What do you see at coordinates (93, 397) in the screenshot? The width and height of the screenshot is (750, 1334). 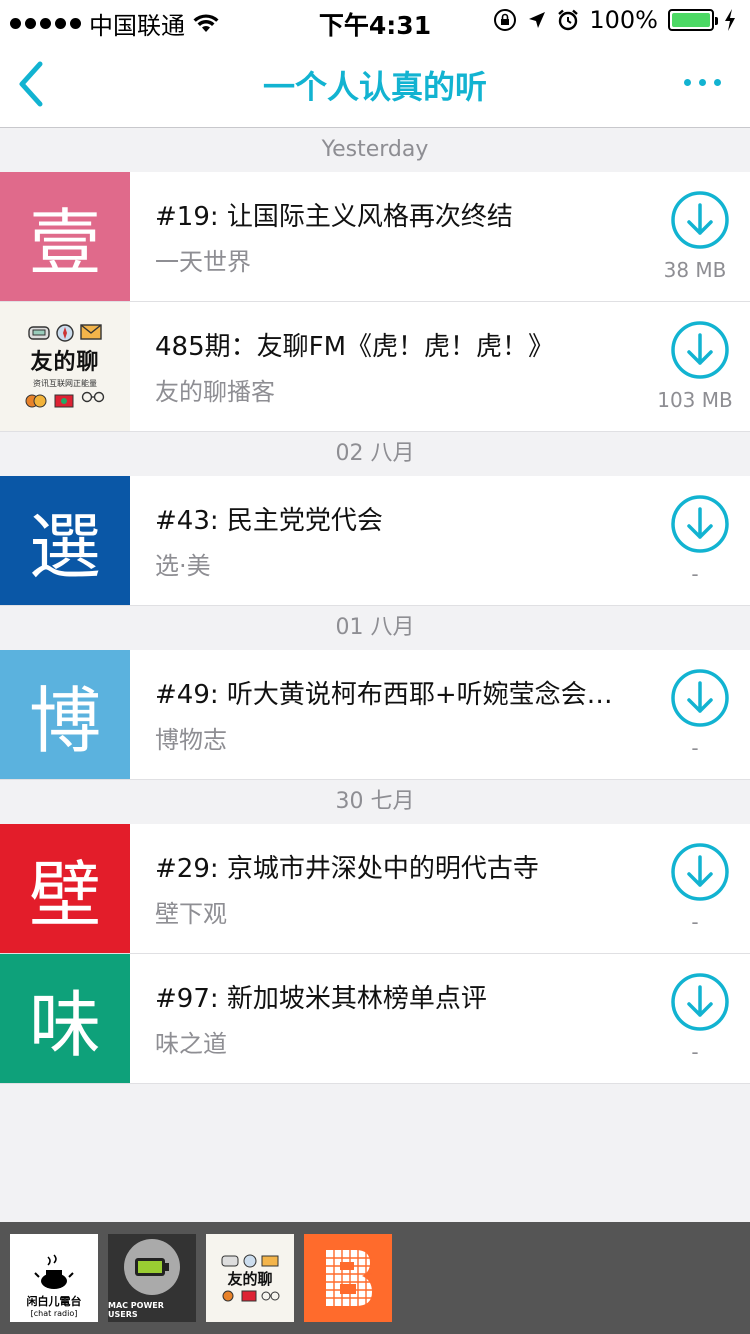 I see `glasses-icon` at bounding box center [93, 397].